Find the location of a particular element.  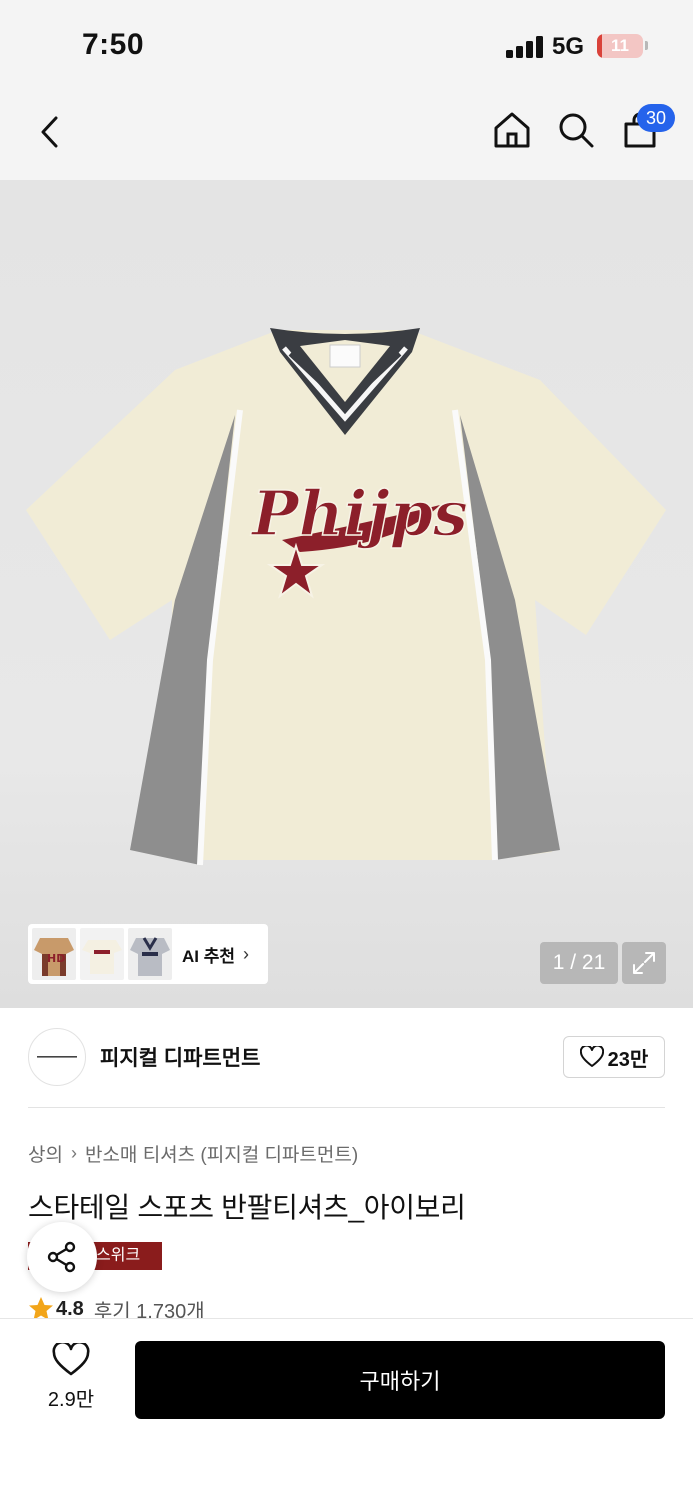

expand-image-button is located at coordinates (644, 963).